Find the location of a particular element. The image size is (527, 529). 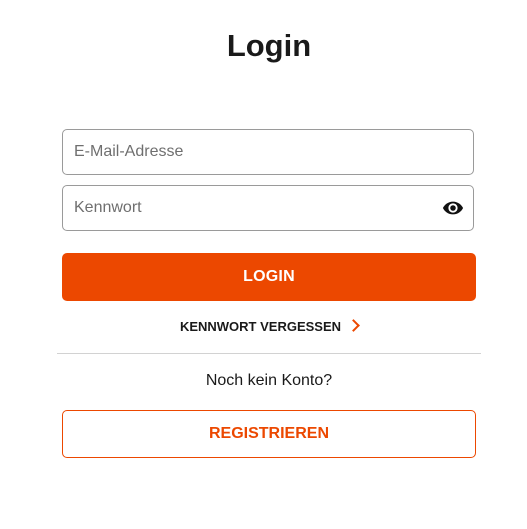

forgot-password-link: KENNWORT VERGESSEN is located at coordinates (263, 327).